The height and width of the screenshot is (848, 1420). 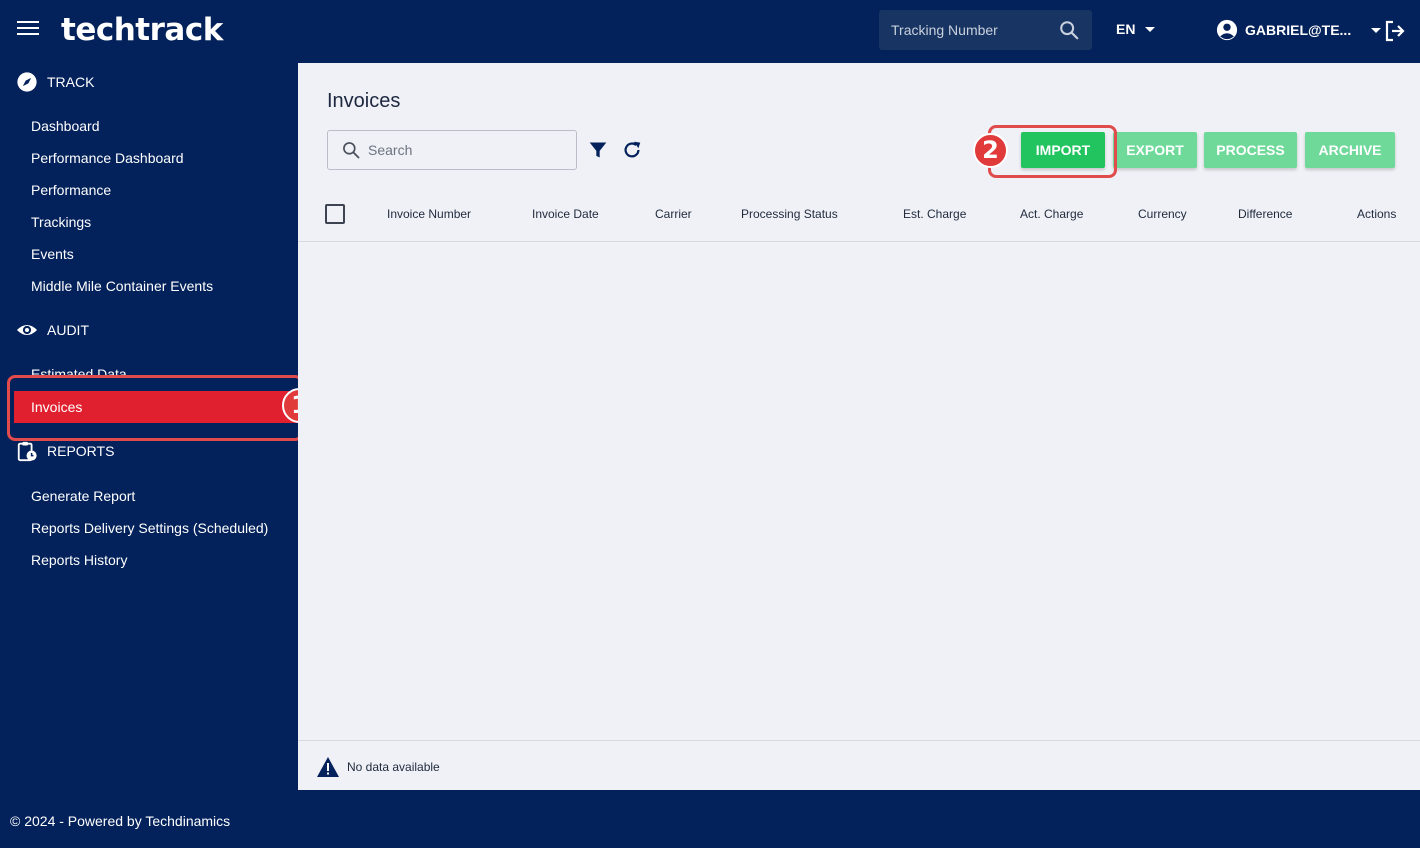 I want to click on language-selector: EN, so click(x=1136, y=29).